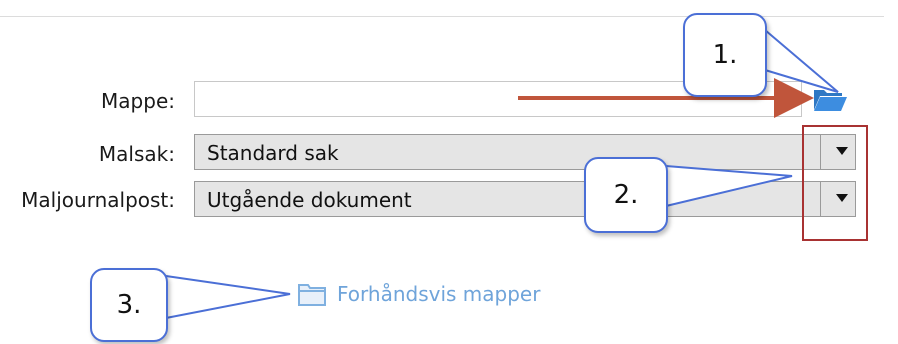 The width and height of the screenshot is (898, 344). I want to click on folder-icon, so click(312, 295).